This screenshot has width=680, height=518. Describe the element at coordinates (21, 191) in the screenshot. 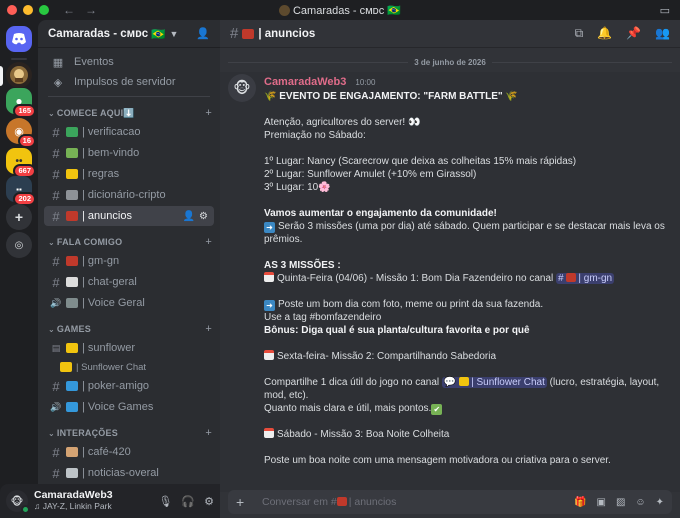

I see `server-folder-icon: ▪▪ 202` at that location.